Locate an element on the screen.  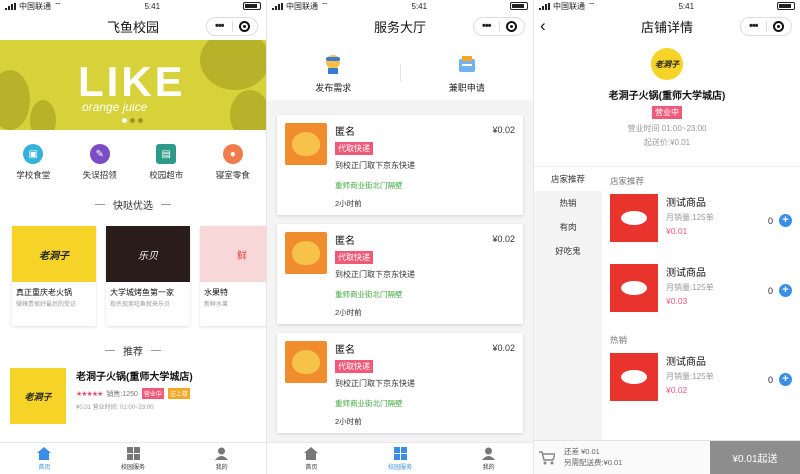
tab-label: 首页 is located at coordinates (44, 467).